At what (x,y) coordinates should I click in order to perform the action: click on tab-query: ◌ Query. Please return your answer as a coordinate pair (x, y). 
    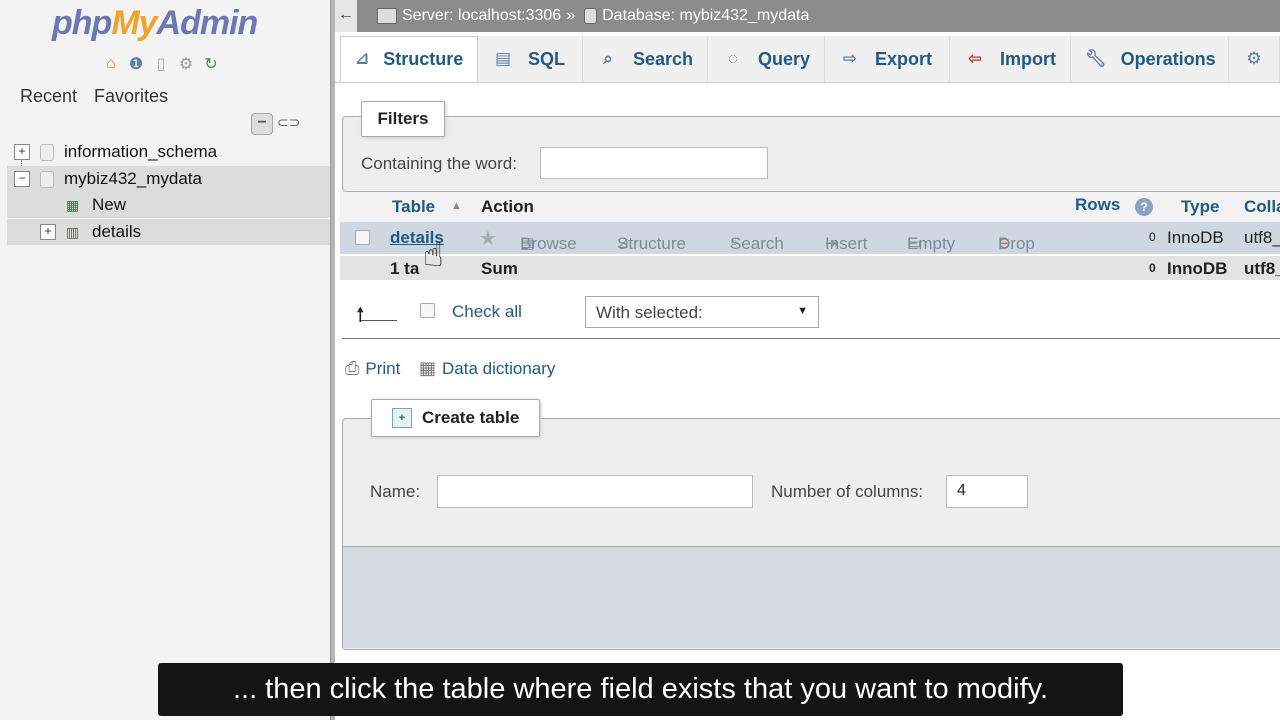
    Looking at the image, I should click on (766, 59).